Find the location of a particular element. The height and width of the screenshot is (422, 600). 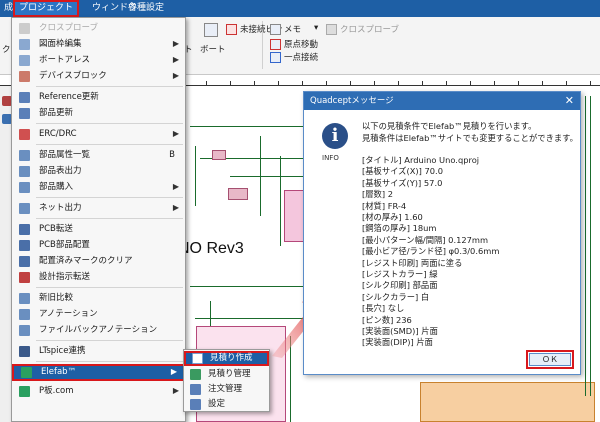

frame-icon is located at coordinates (24, 44).